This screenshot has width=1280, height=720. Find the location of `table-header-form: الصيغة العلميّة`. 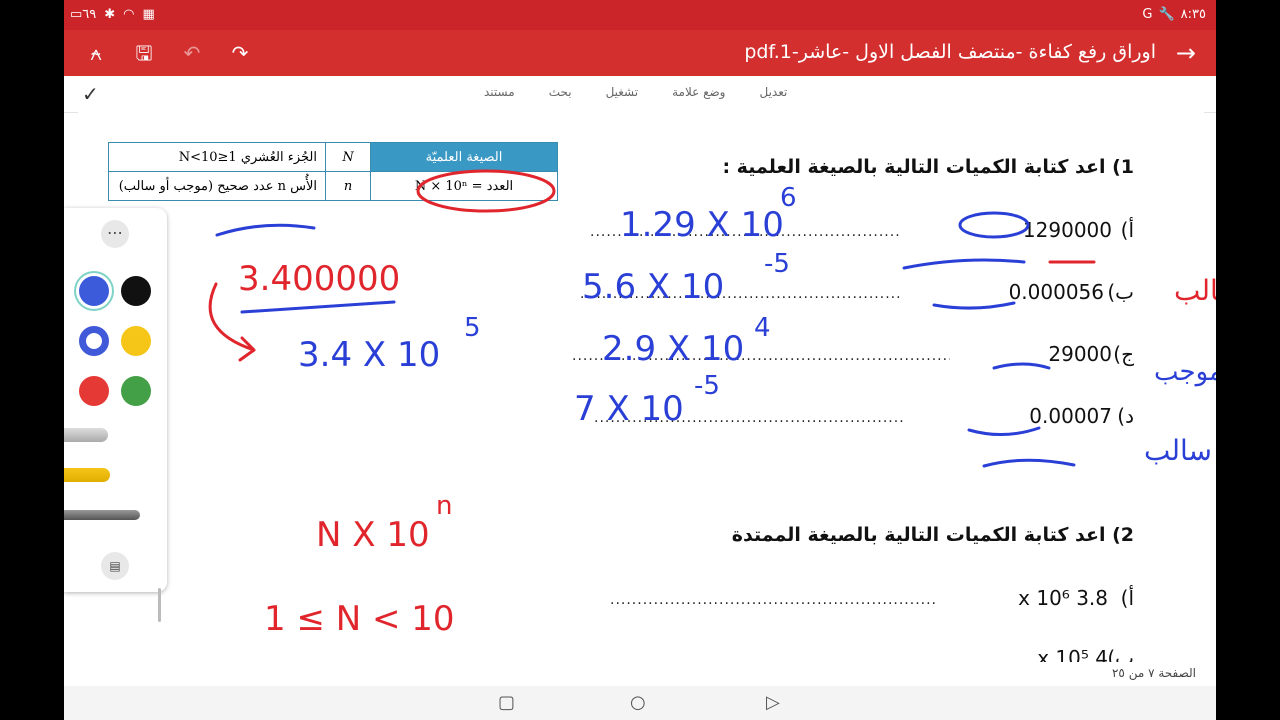

table-header-form: الصيغة العلميّة is located at coordinates (464, 157).